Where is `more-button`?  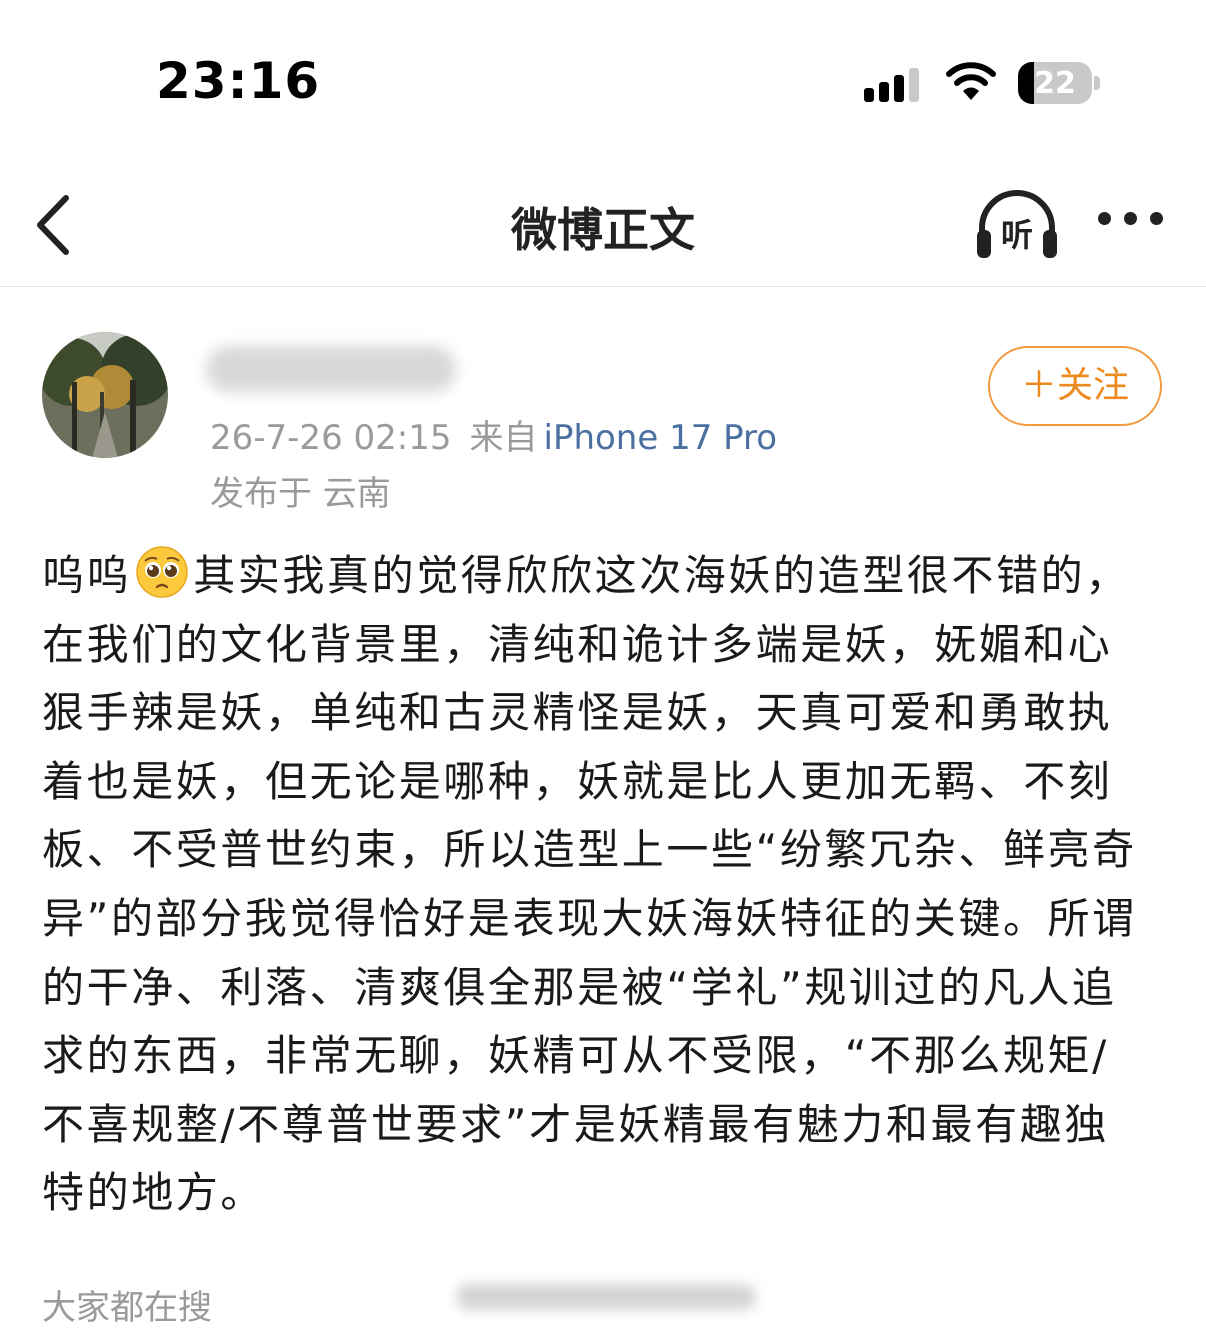
more-button is located at coordinates (1131, 219).